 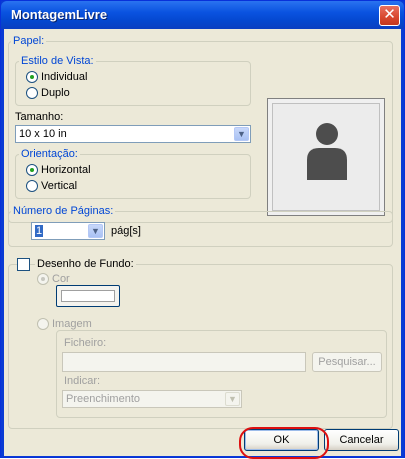 I want to click on radio-imagem-dot, so click(x=43, y=324).